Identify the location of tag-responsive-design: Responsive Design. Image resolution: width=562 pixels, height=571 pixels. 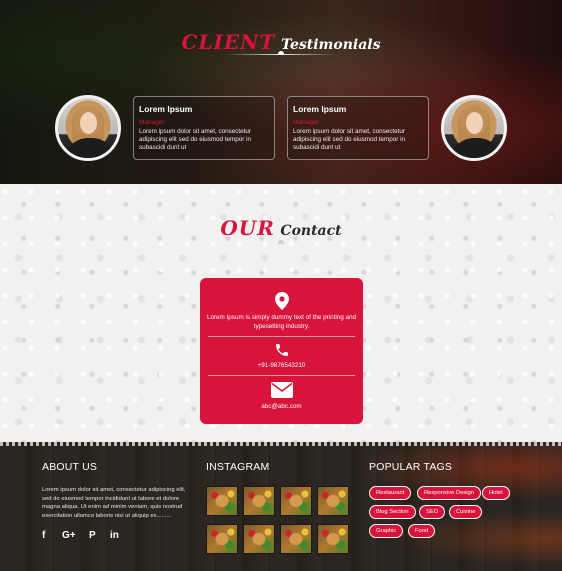
(449, 493).